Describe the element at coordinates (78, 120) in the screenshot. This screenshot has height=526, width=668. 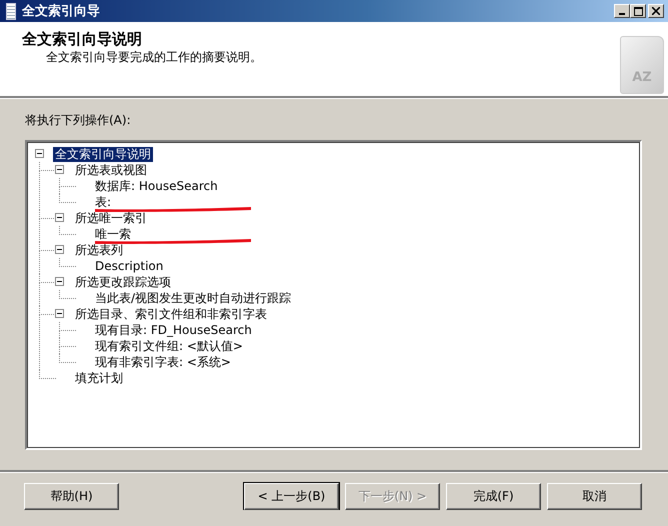
I see `actions-label: 将执行下列操作(A):` at that location.